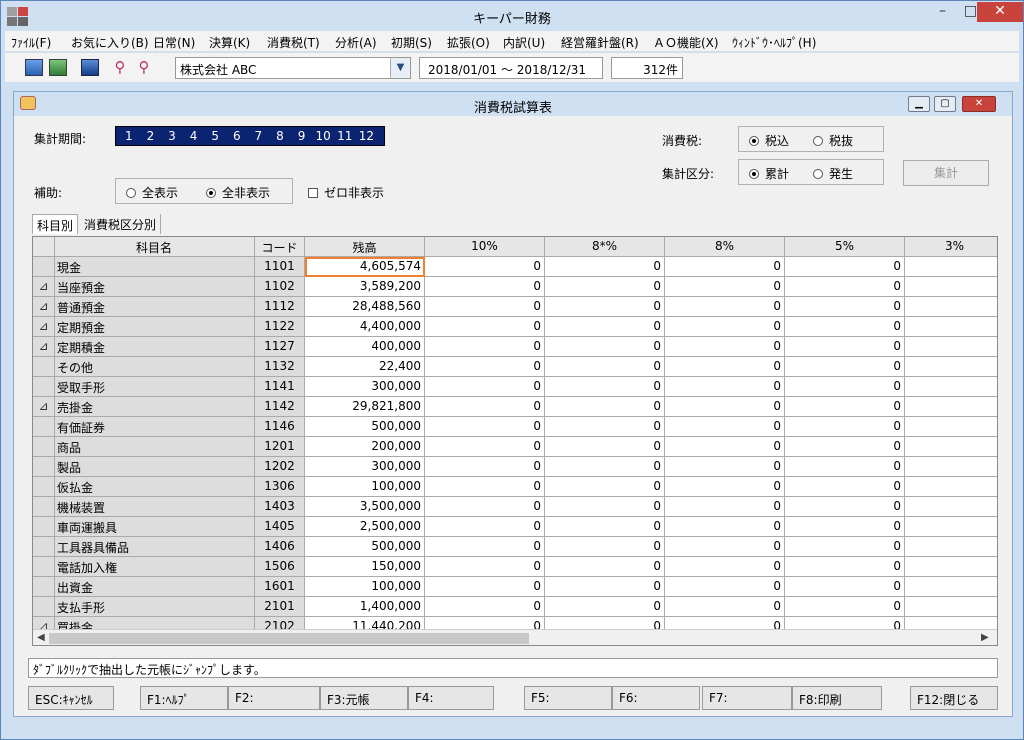 The image size is (1024, 740). I want to click on balance-cell: 150,000, so click(365, 567).